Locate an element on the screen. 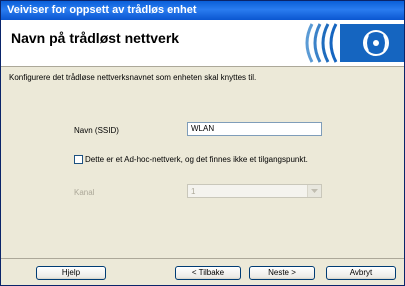 The width and height of the screenshot is (405, 286). help-button: Hjelp is located at coordinates (71, 273).